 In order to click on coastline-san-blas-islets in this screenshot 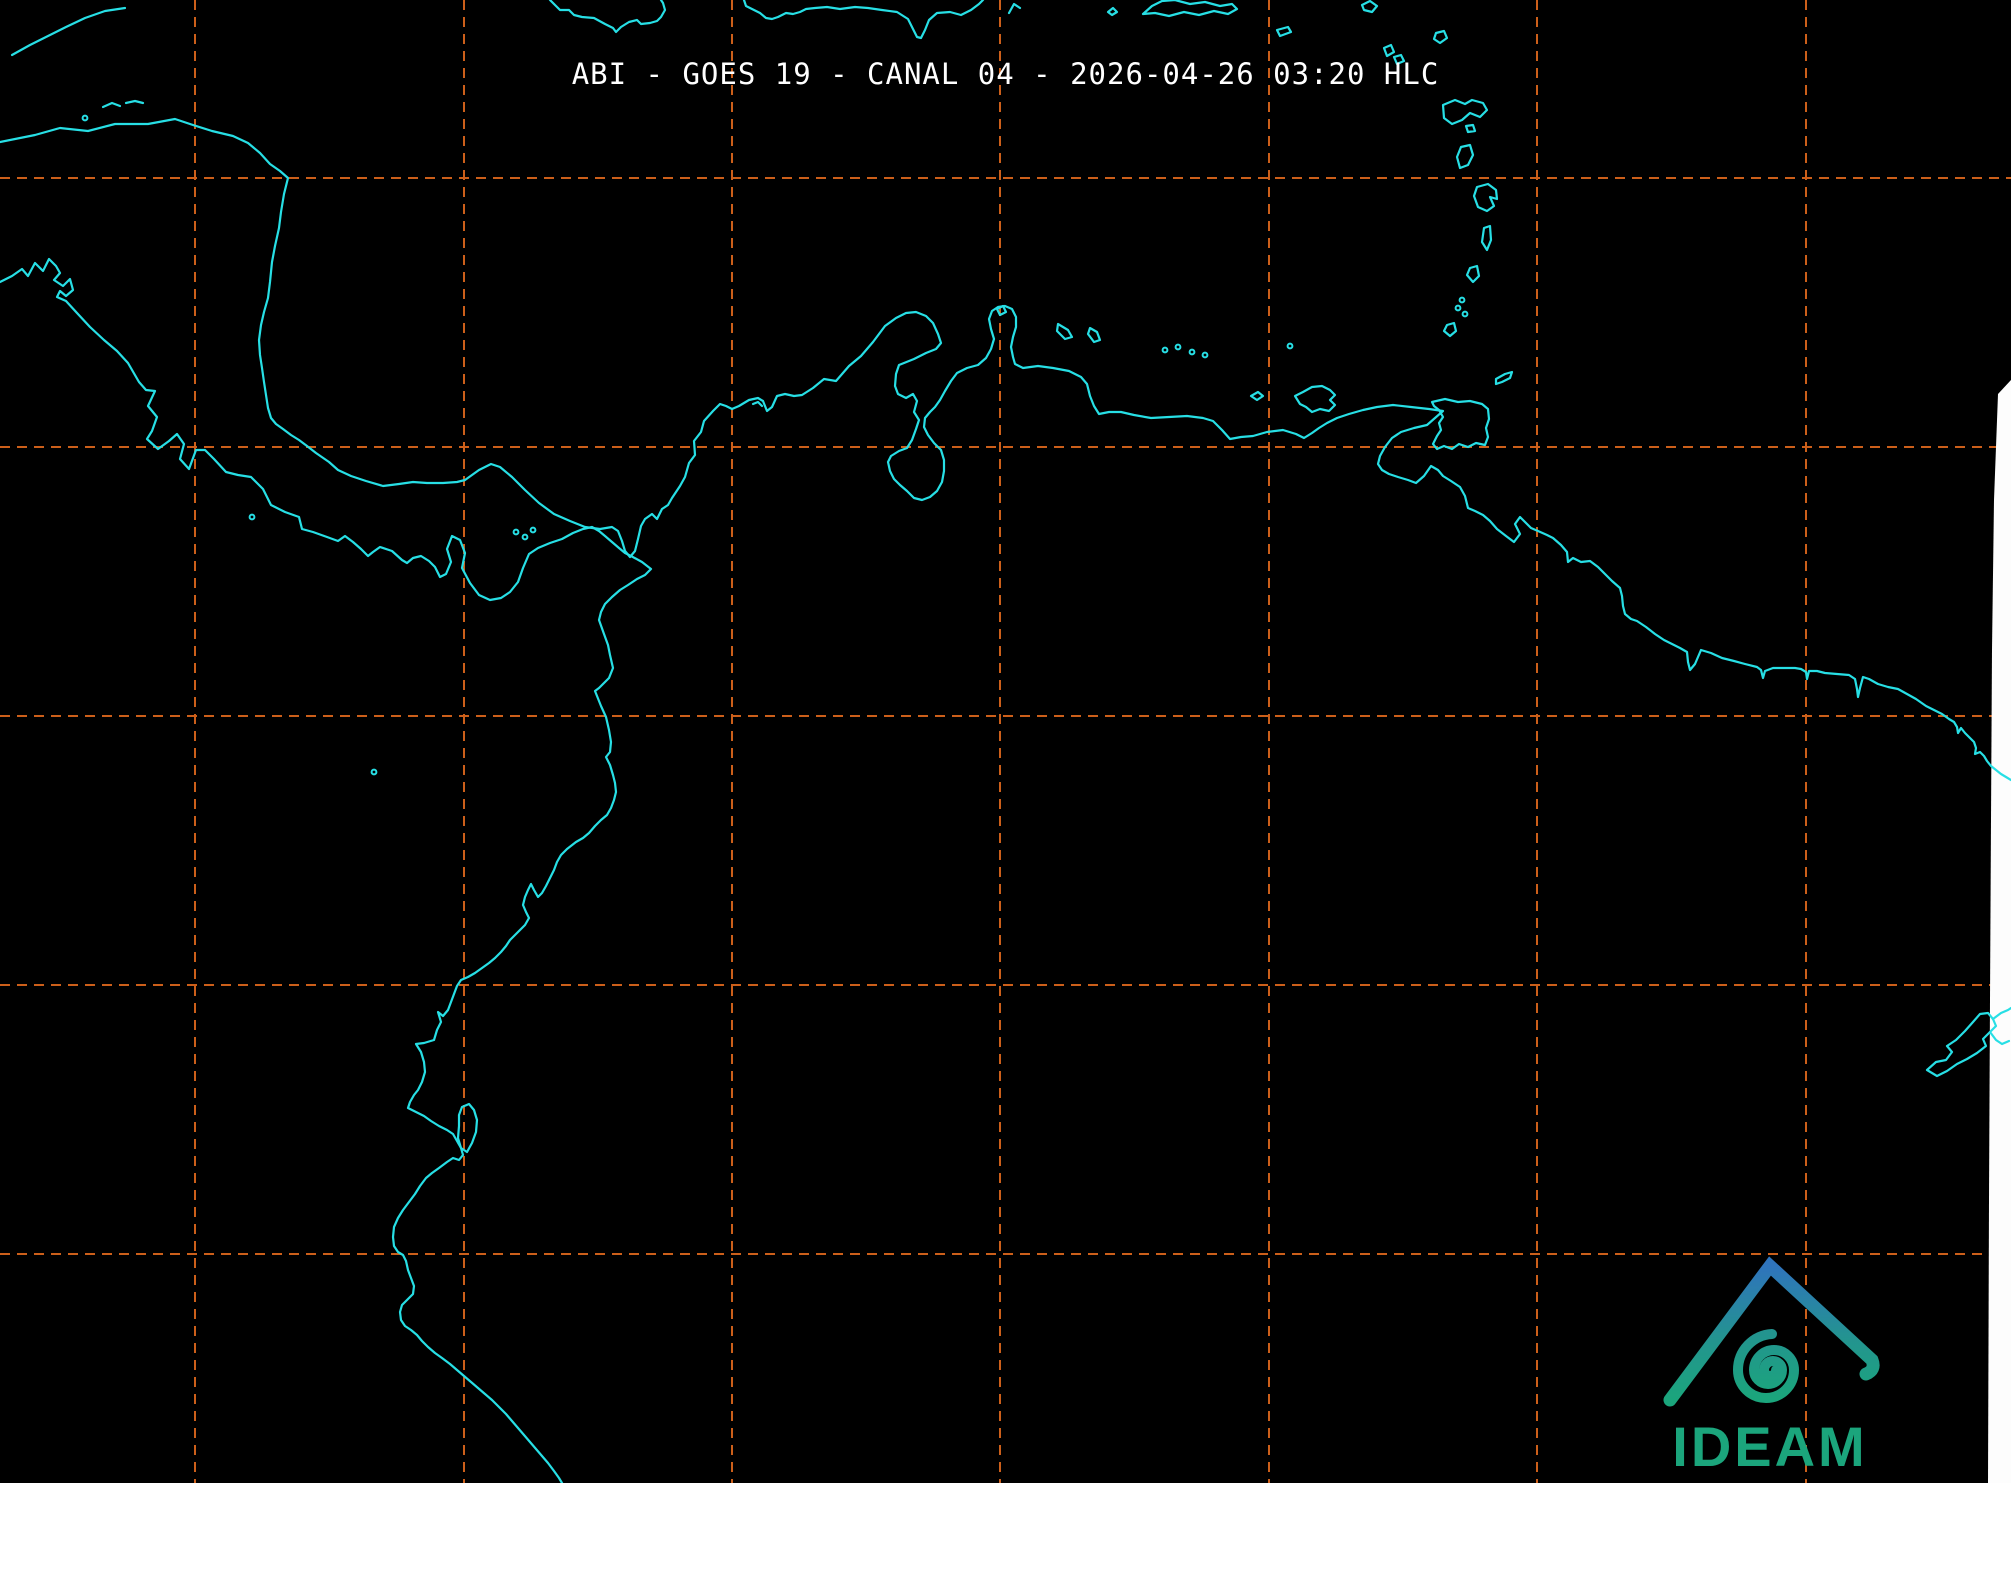, I will do `click(757, 404)`.